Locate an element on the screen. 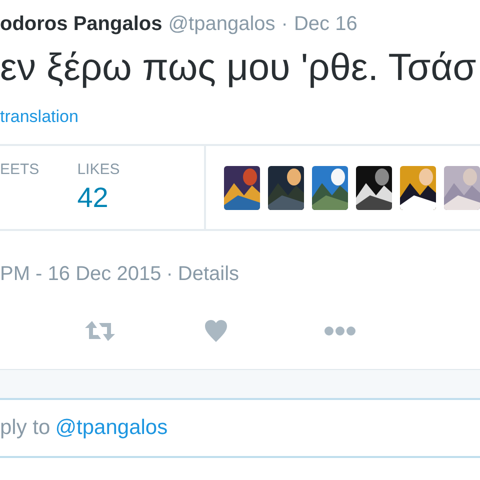 The image size is (480, 480). mention-link: @tpangalos is located at coordinates (111, 428).